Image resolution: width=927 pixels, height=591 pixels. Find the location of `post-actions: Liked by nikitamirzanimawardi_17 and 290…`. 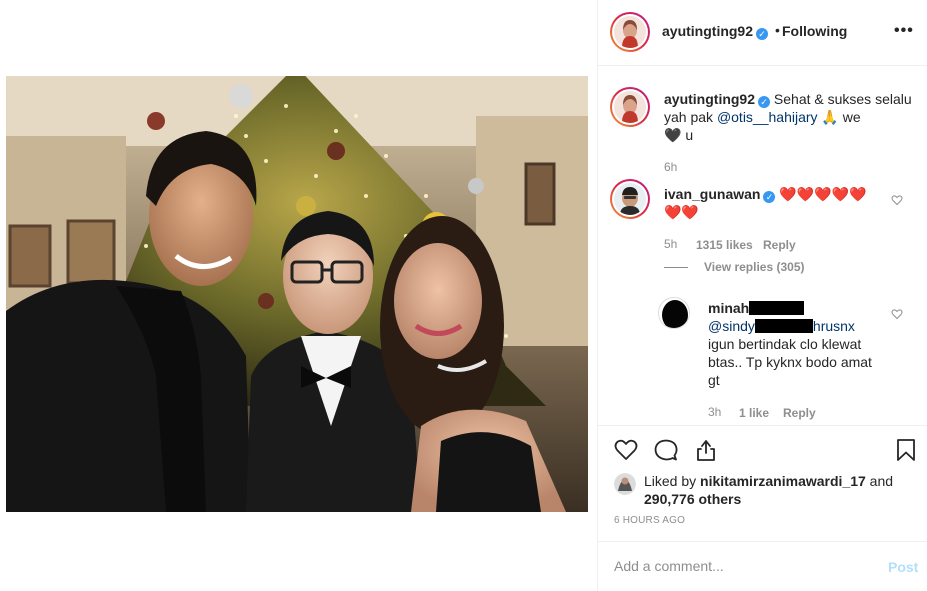

post-actions: Liked by nikitamirzanimawardi_17 and 290… is located at coordinates (762, 485).